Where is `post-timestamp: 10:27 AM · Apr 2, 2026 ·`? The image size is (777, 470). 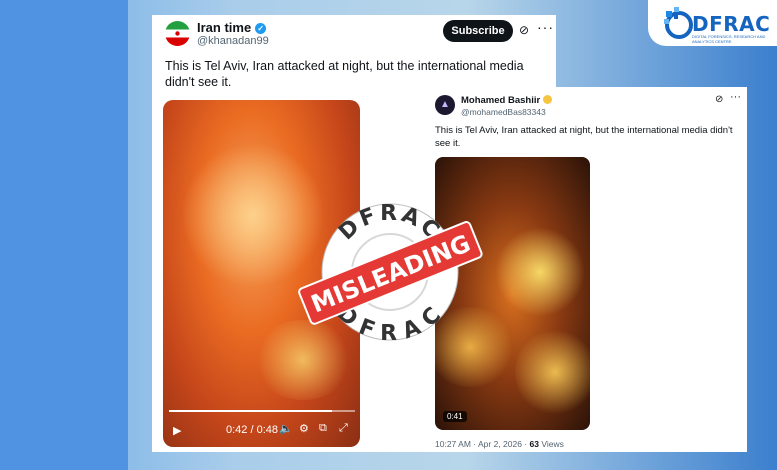 post-timestamp: 10:27 AM · Apr 2, 2026 · is located at coordinates (482, 444).